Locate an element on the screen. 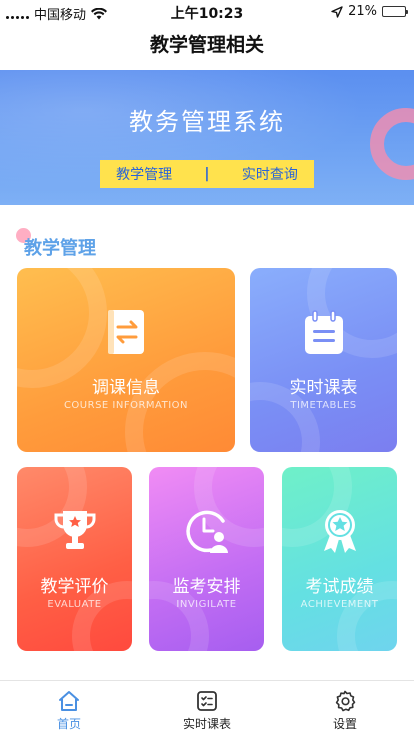  card-bubble is located at coordinates (62, 328).